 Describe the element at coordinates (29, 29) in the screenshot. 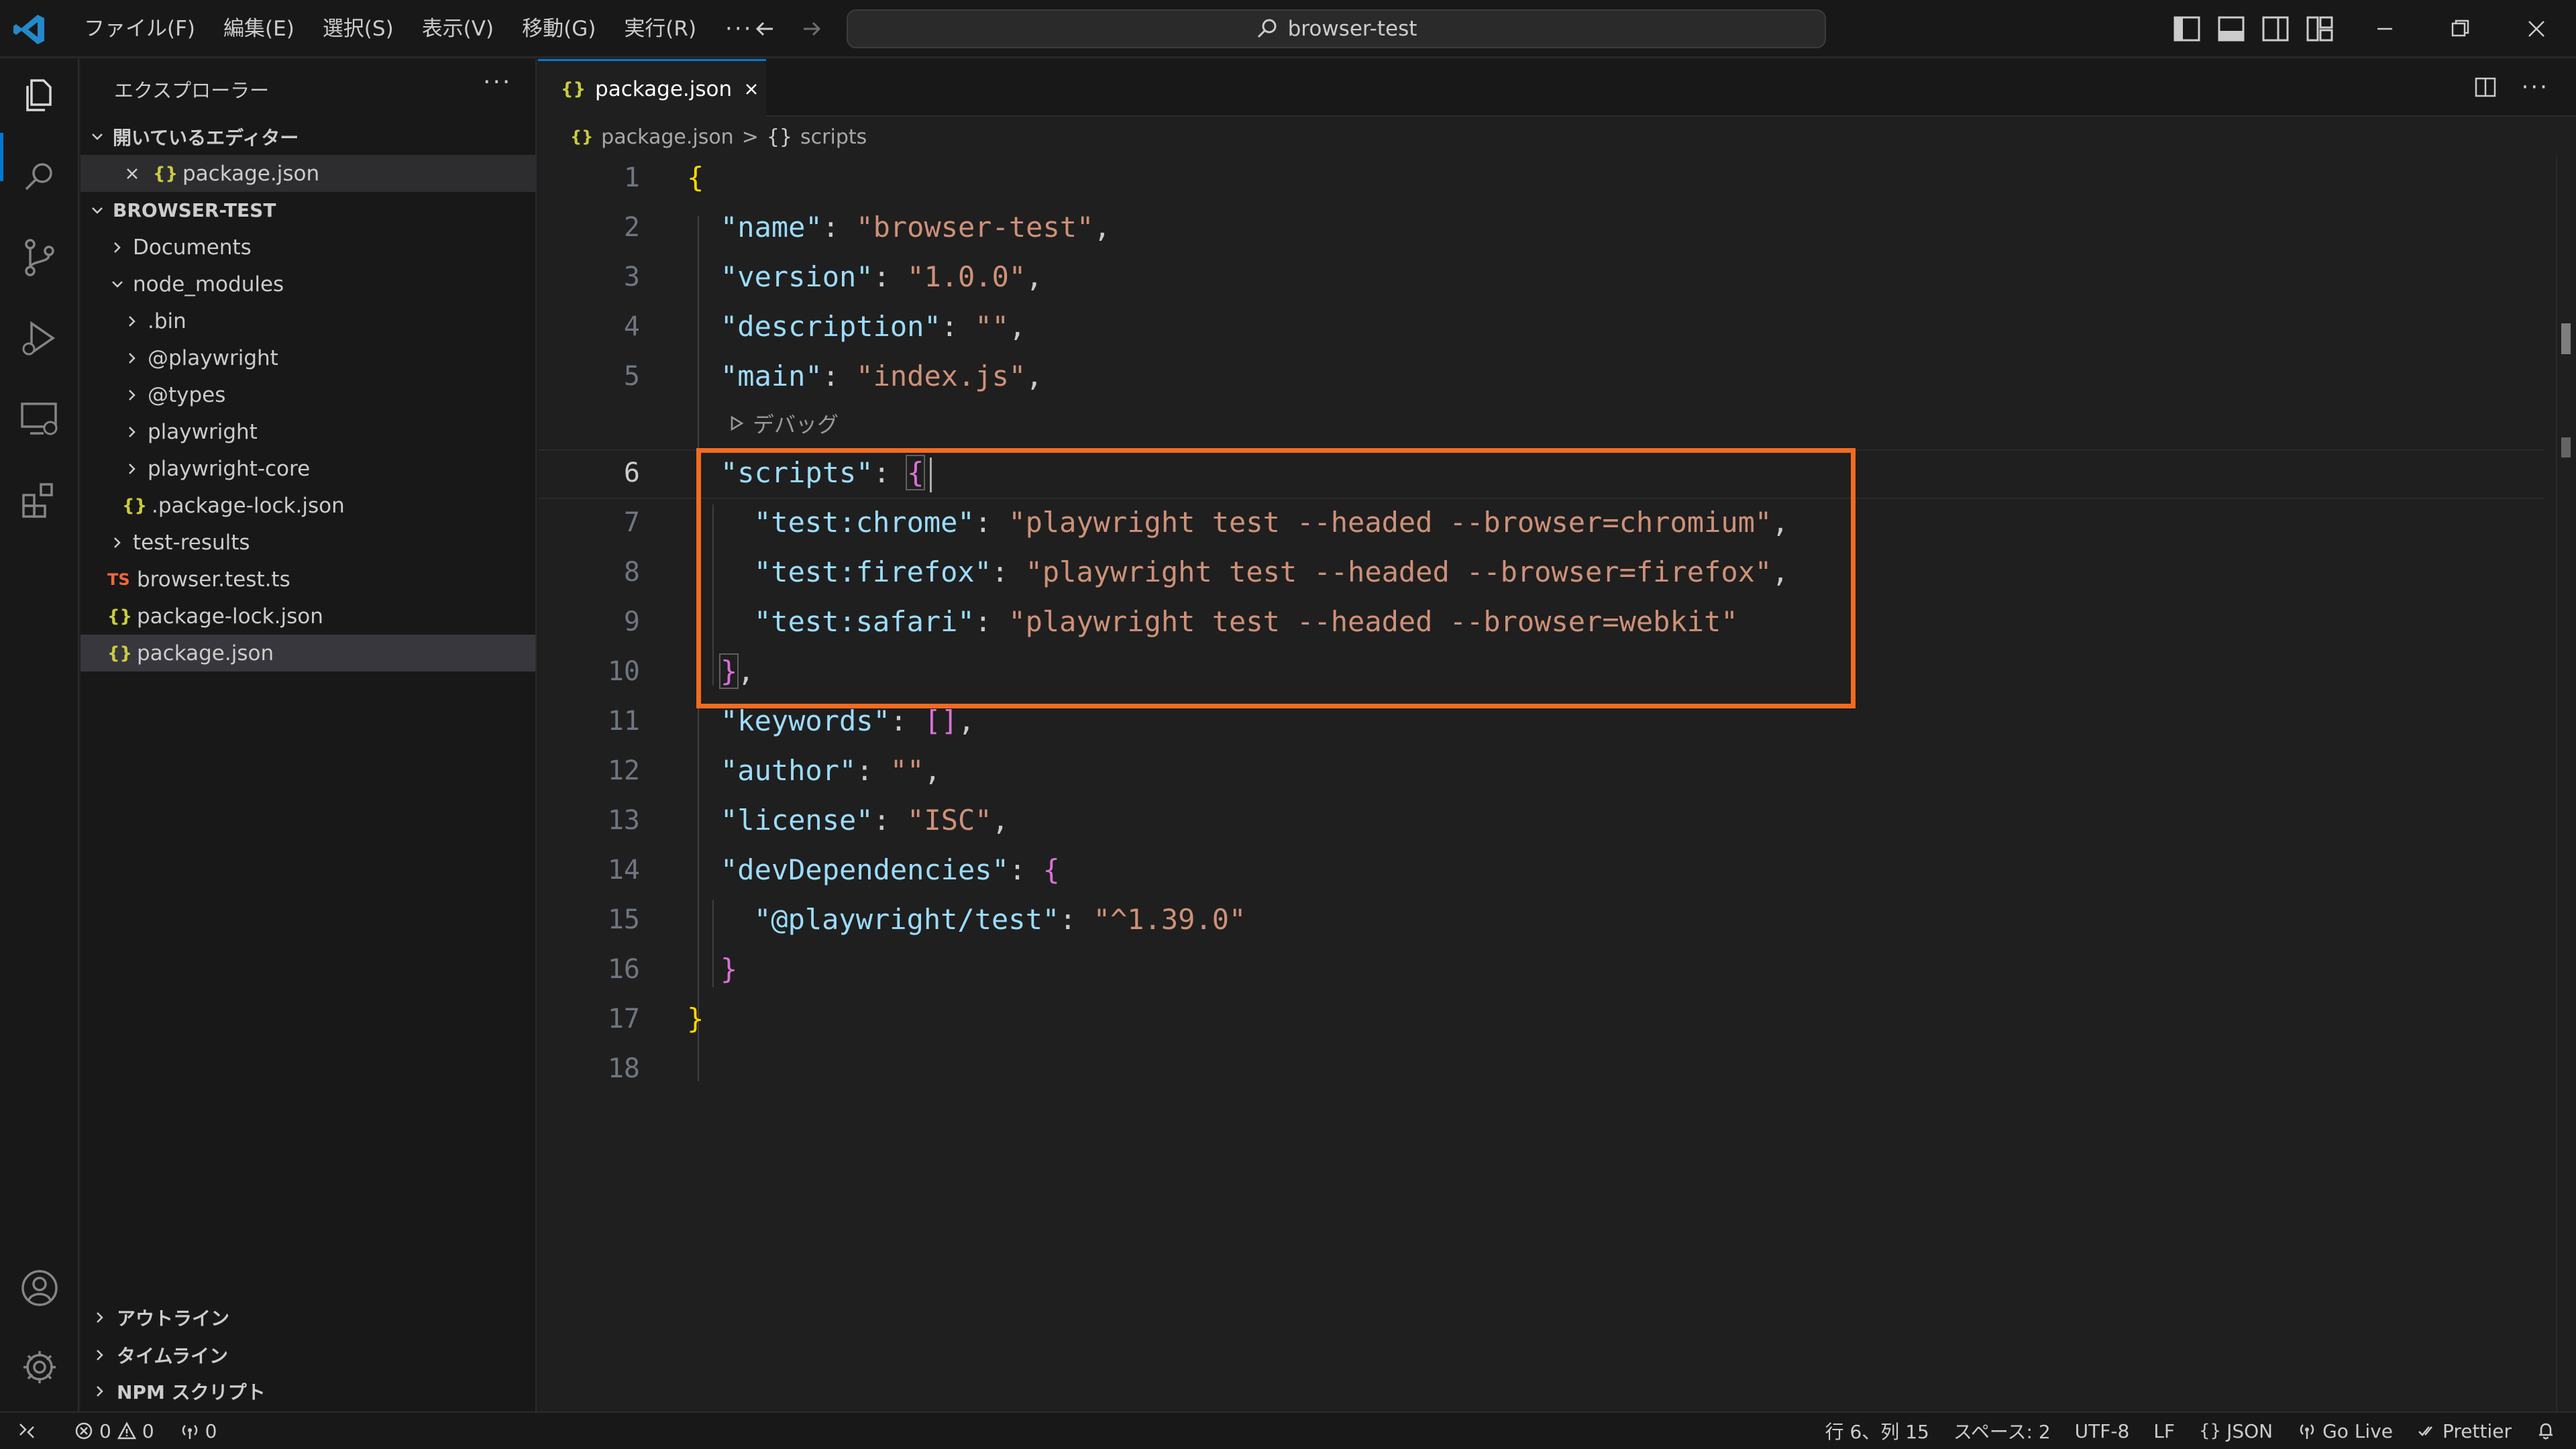

I see `vscode-logo-icon` at that location.